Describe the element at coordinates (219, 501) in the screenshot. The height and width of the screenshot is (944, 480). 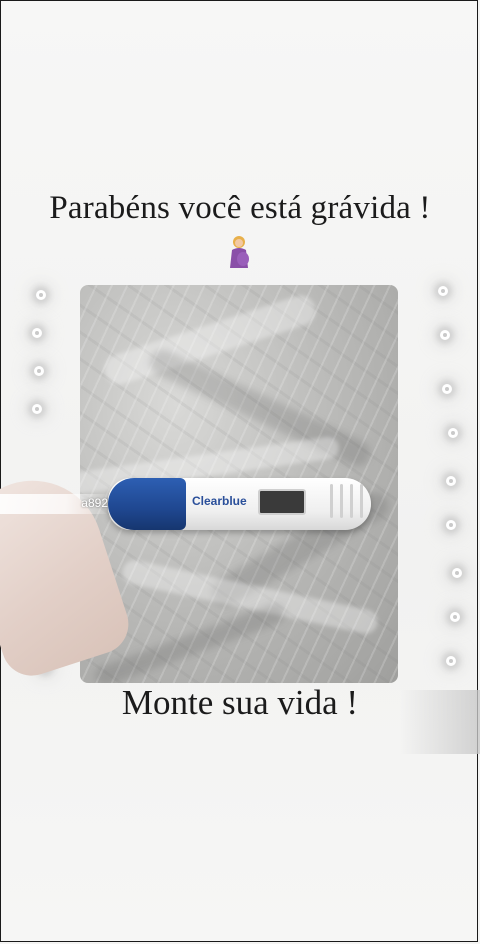
I see `test-brand-label: Clearblue` at that location.